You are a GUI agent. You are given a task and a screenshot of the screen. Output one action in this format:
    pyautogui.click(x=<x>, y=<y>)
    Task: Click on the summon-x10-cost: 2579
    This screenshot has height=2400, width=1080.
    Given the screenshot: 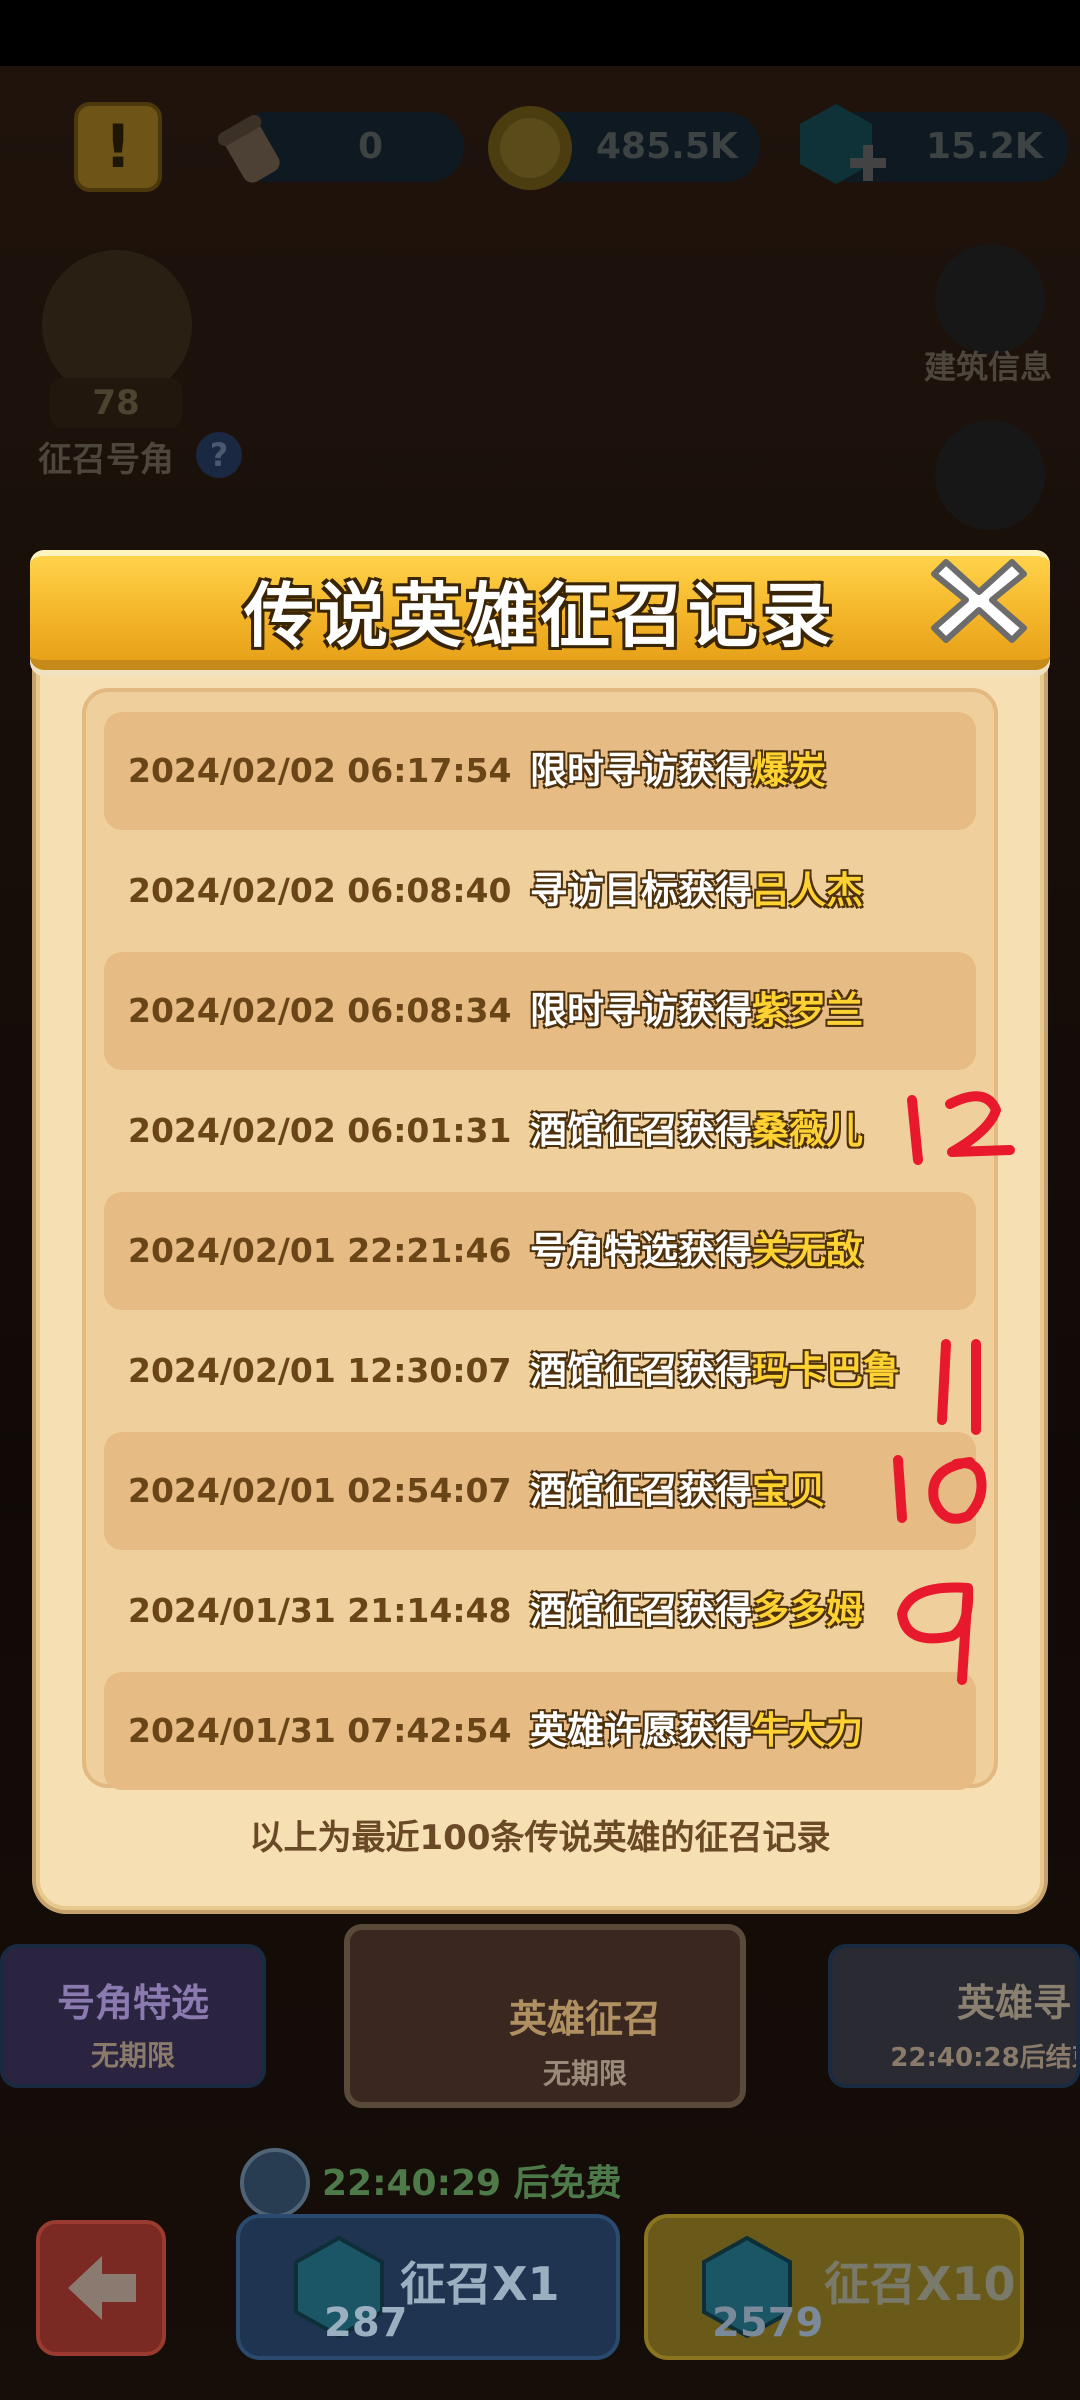 What is the action you would take?
    pyautogui.click(x=768, y=2323)
    